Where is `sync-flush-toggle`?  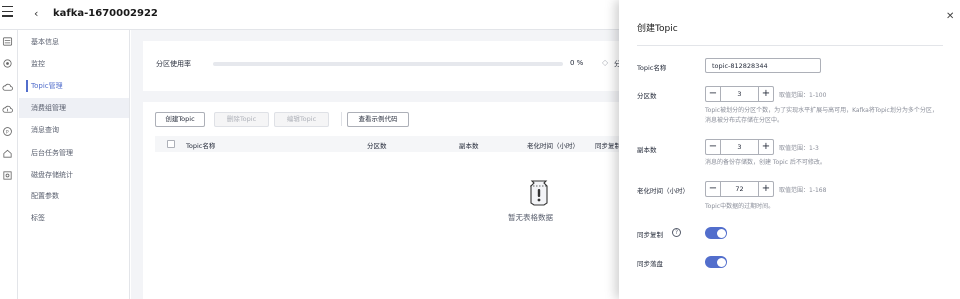 sync-flush-toggle is located at coordinates (716, 262).